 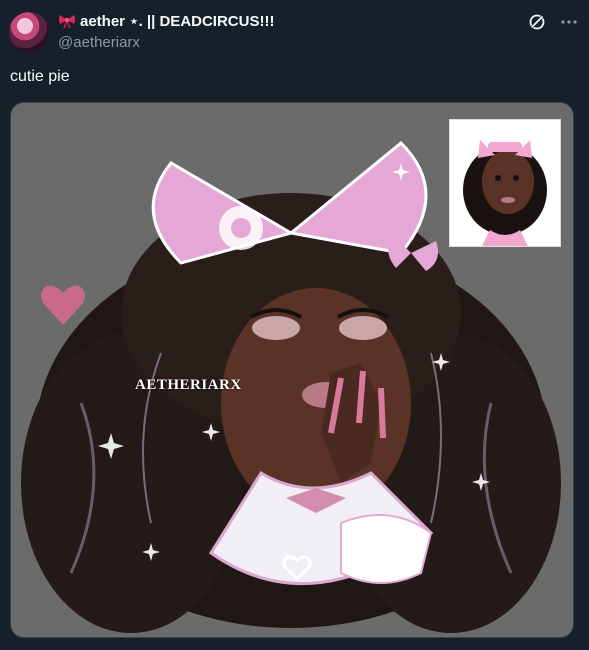 I want to click on author-handle: @aetheriarx, so click(x=99, y=42).